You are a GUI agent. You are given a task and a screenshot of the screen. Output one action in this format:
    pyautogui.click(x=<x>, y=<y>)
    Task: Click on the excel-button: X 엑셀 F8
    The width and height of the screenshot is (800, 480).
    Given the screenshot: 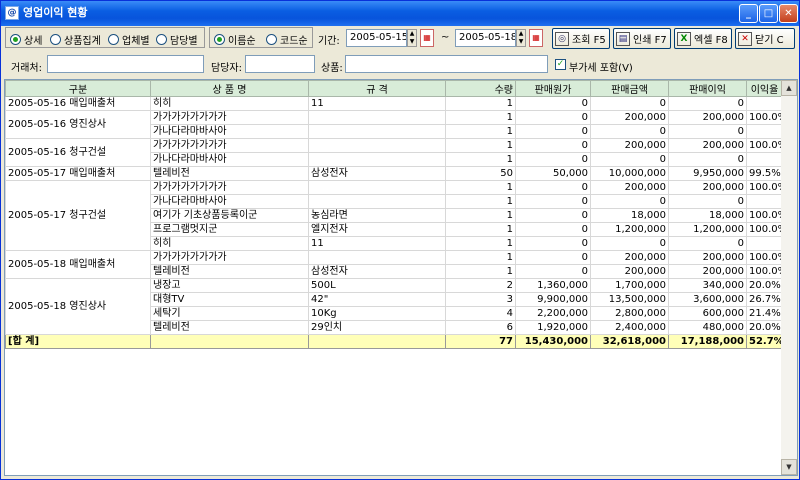 What is the action you would take?
    pyautogui.click(x=703, y=38)
    